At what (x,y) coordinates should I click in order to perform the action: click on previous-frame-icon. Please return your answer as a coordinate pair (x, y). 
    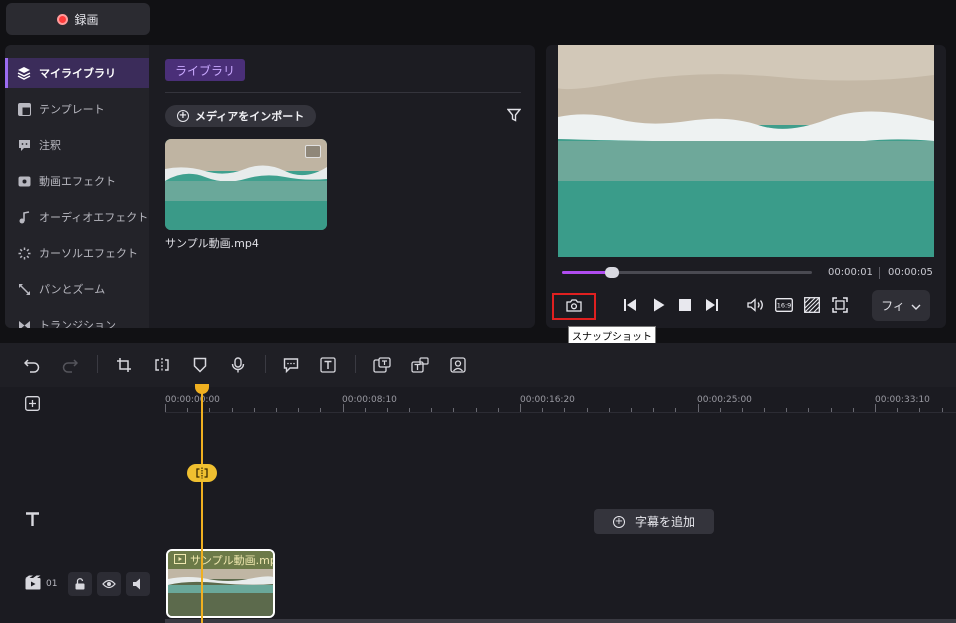
    Looking at the image, I should click on (630, 305).